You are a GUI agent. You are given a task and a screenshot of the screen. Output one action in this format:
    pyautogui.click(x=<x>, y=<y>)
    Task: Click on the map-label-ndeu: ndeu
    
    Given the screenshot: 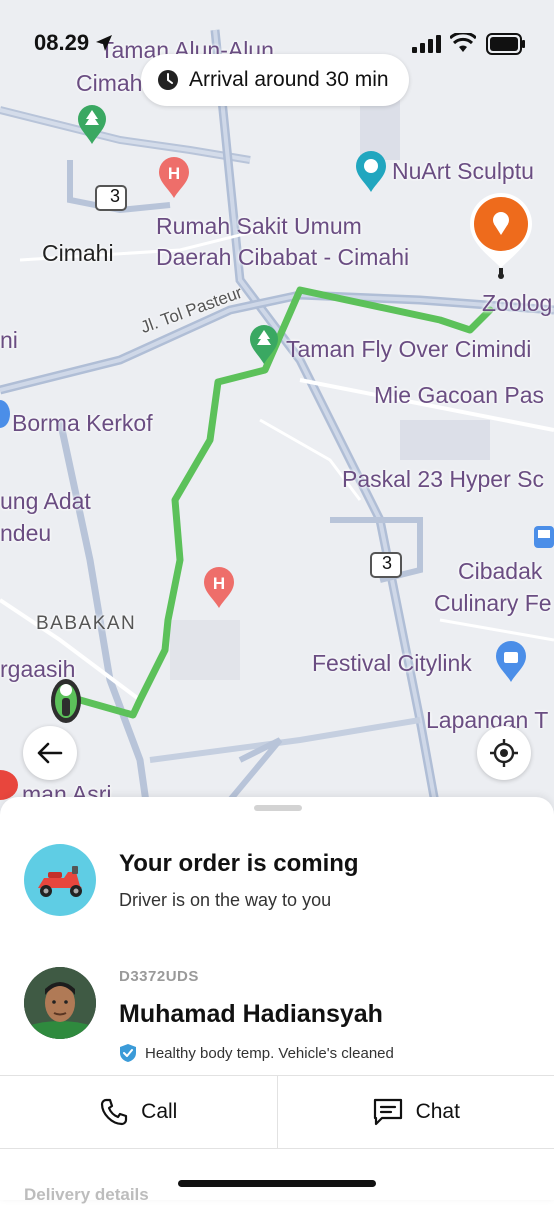 What is the action you would take?
    pyautogui.click(x=25, y=533)
    